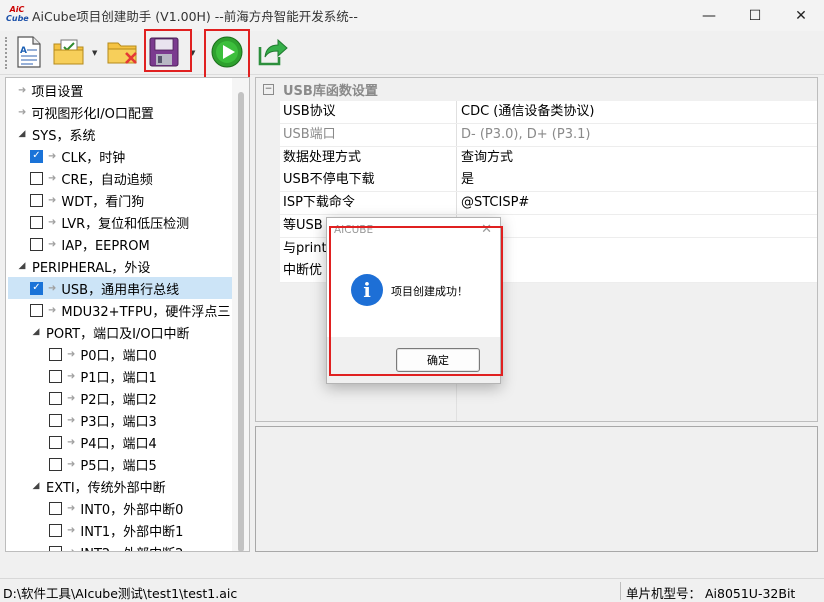  What do you see at coordinates (637, 158) in the screenshot?
I see `property-value: 查询方式` at bounding box center [637, 158].